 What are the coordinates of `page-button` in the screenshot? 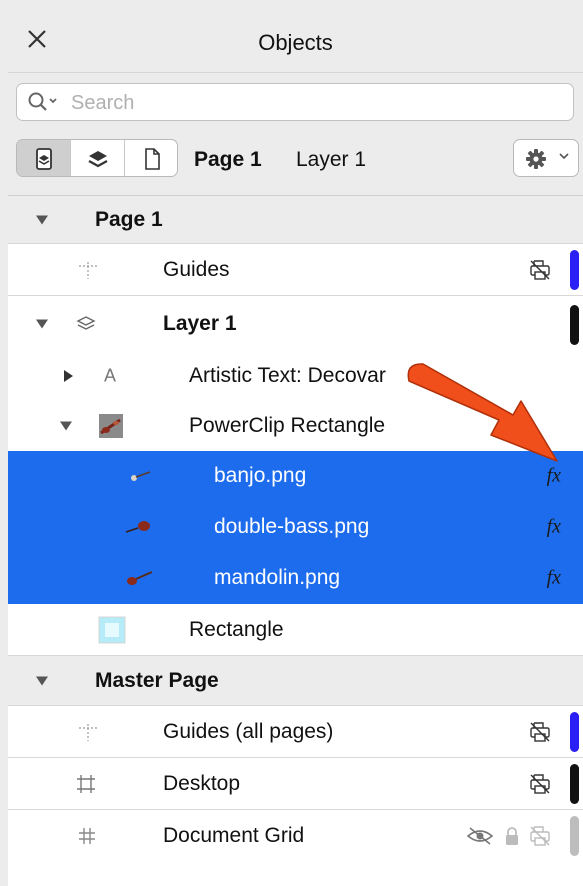 It's located at (151, 158).